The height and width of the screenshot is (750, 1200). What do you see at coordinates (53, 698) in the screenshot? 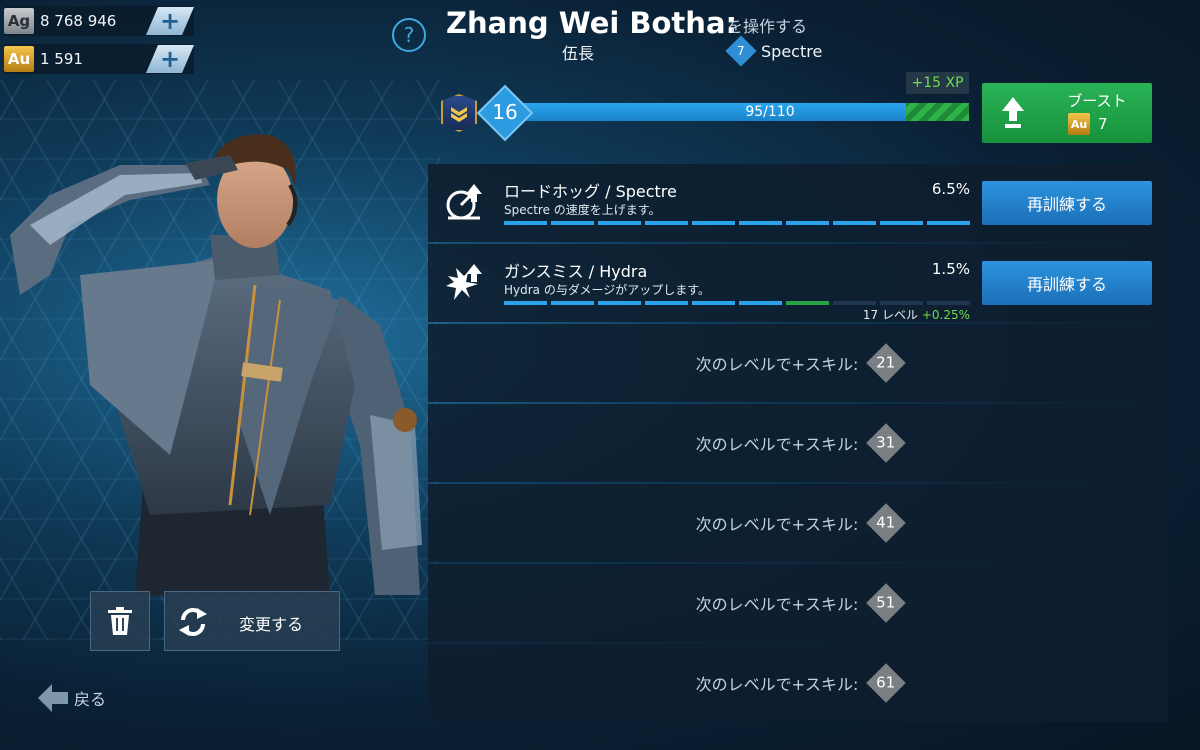
I see `back-arrow-icon` at bounding box center [53, 698].